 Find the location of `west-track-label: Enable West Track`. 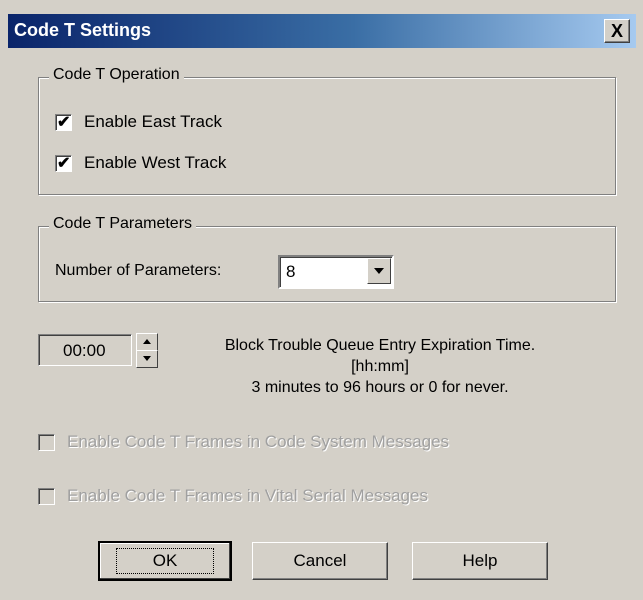

west-track-label: Enable West Track is located at coordinates (155, 162).